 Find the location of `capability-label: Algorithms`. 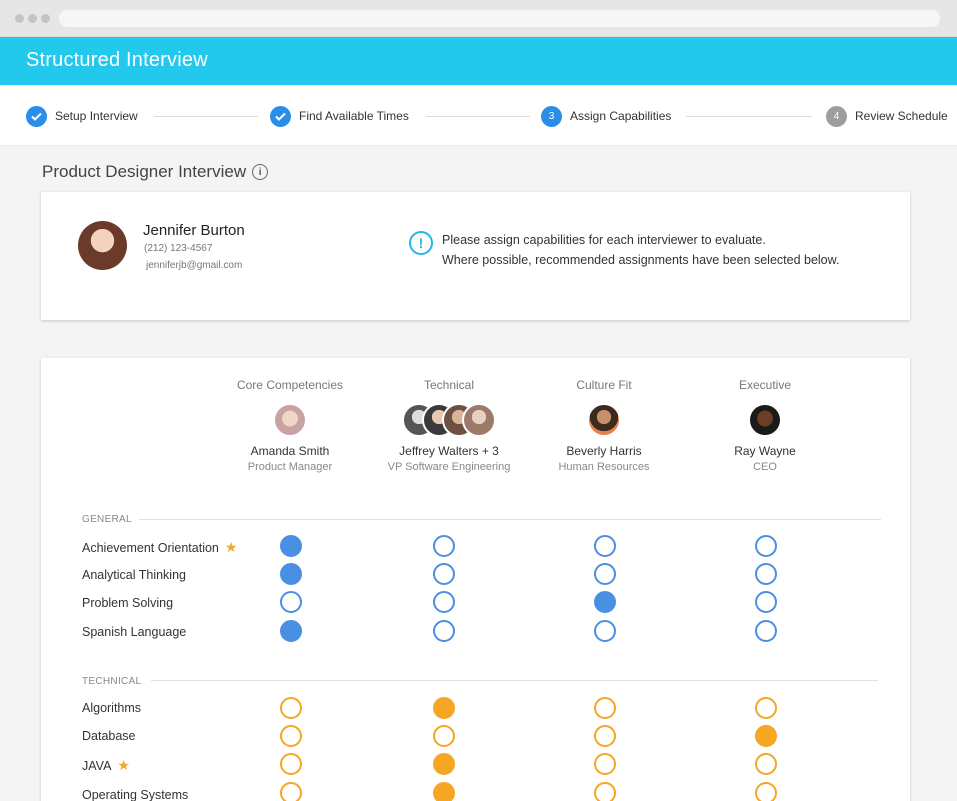

capability-label: Algorithms is located at coordinates (111, 708).